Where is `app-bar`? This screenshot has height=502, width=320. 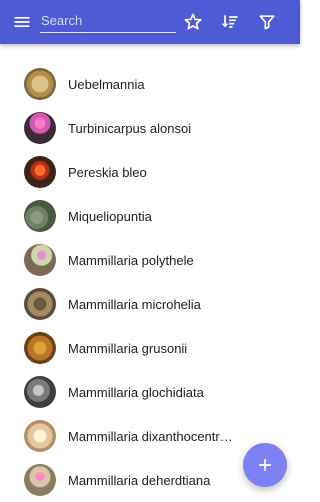 app-bar is located at coordinates (150, 22).